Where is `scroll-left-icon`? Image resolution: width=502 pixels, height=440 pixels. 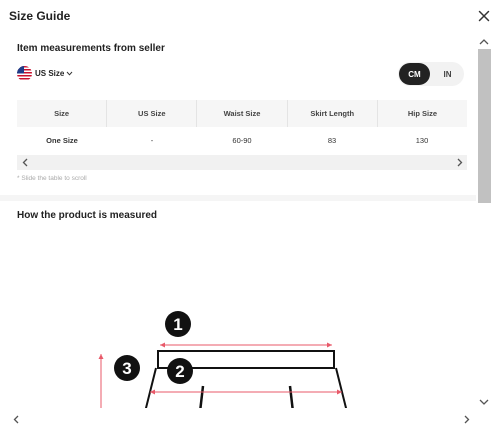 scroll-left-icon is located at coordinates (16, 419).